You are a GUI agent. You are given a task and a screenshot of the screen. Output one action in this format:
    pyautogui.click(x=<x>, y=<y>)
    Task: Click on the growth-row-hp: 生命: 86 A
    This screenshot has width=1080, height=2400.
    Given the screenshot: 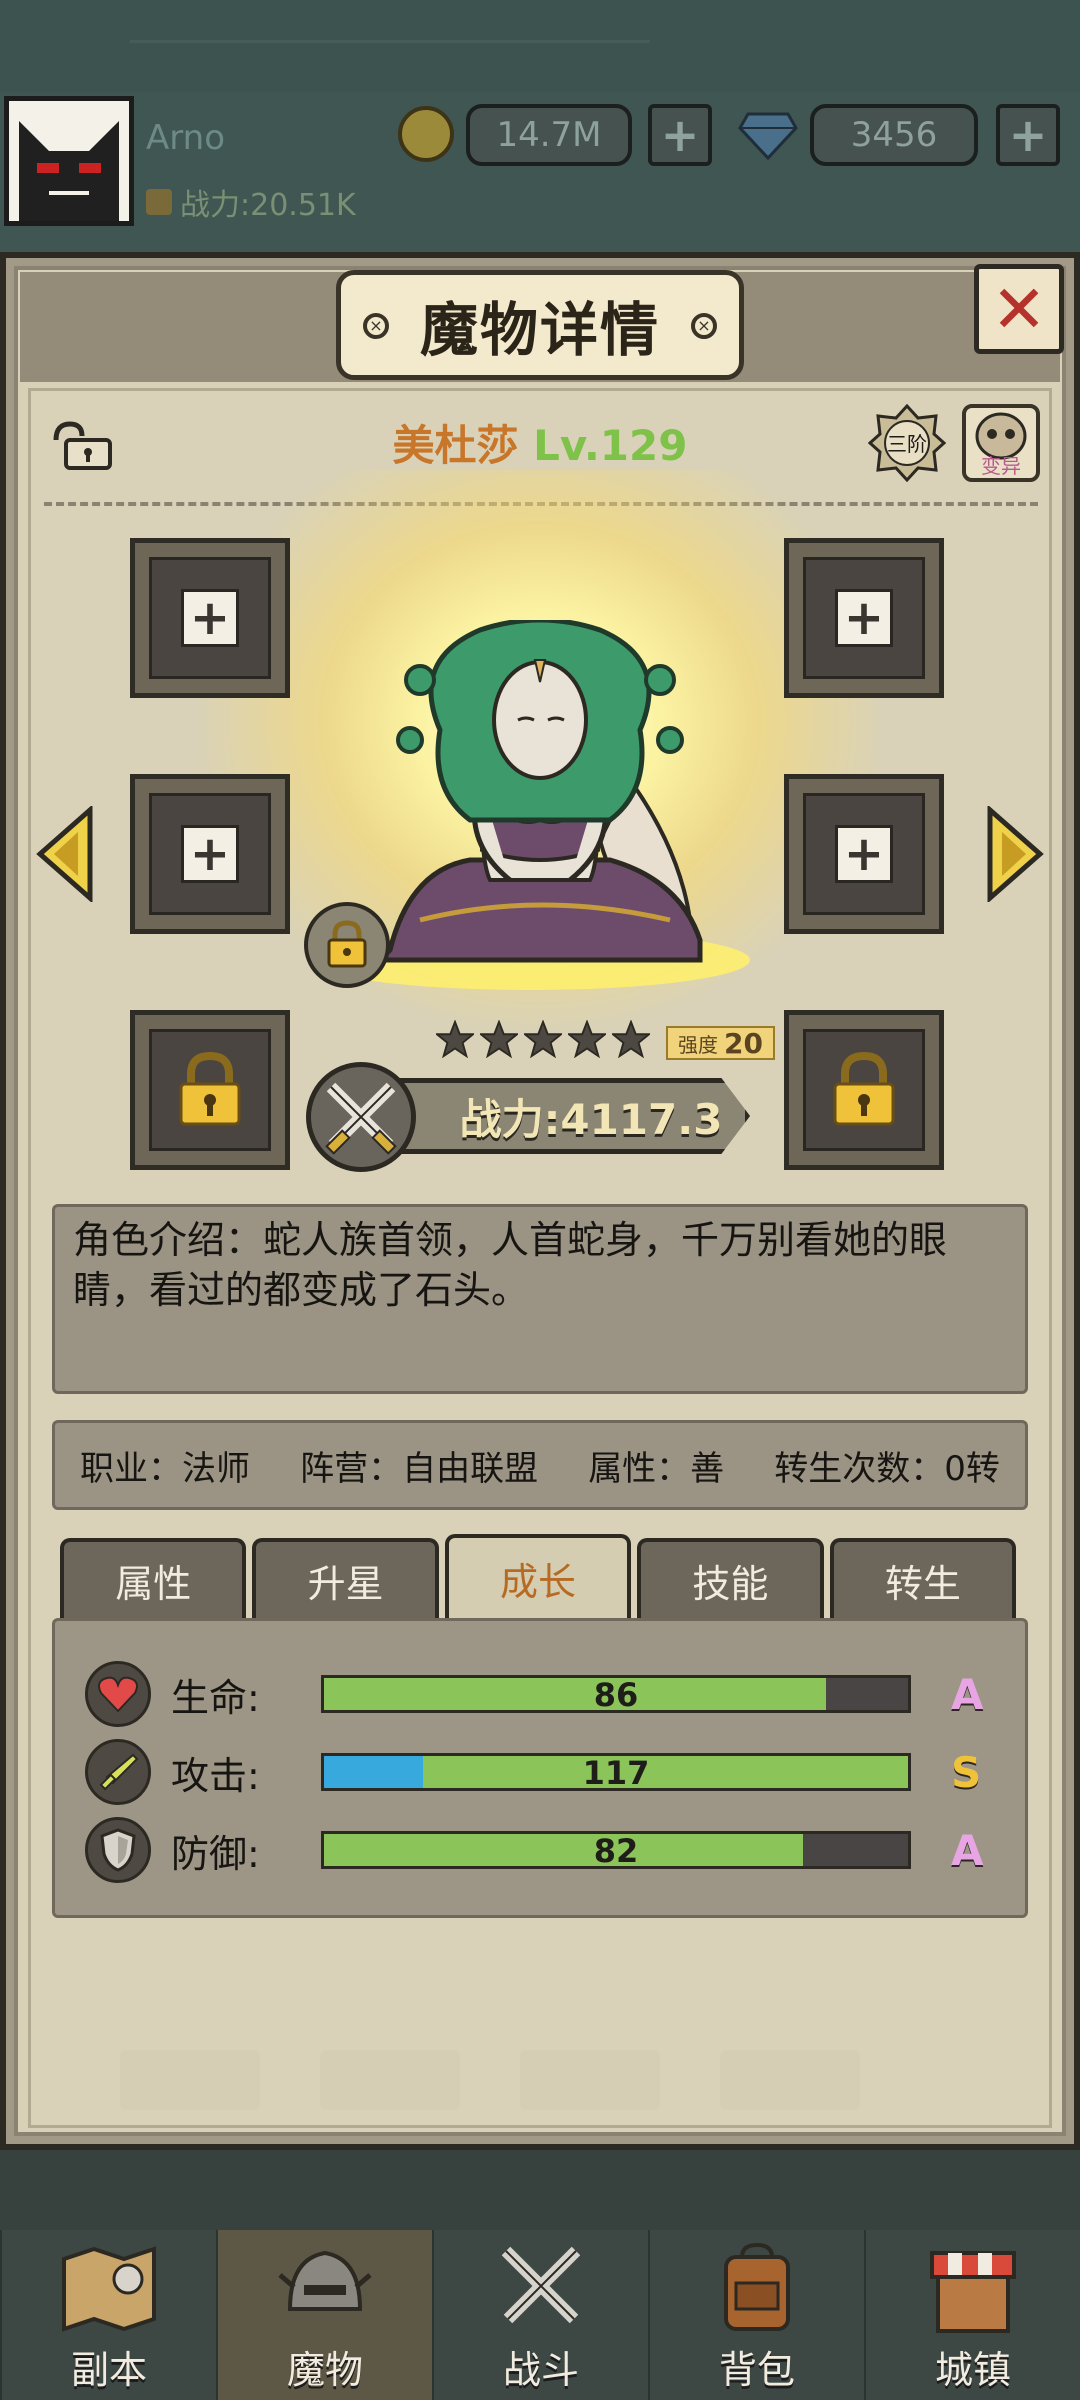 What is the action you would take?
    pyautogui.click(x=545, y=1694)
    